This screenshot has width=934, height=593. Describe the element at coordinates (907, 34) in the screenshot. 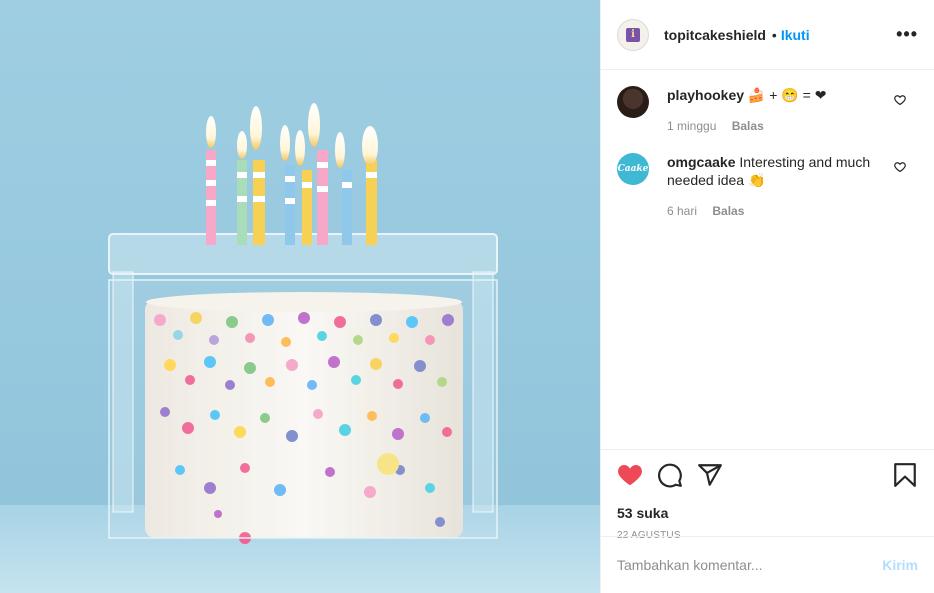

I see `more-horizontal-icon: •••` at that location.